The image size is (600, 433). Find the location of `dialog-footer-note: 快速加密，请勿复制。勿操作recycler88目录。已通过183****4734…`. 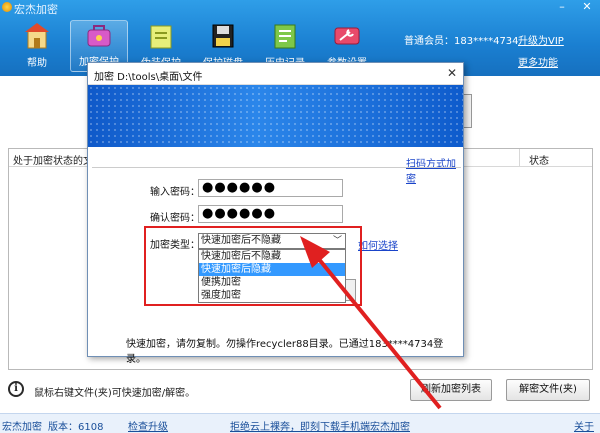

dialog-footer-note: 快速加密，请勿复制。勿操作recycler88目录。已通过183****4734… is located at coordinates (285, 352).